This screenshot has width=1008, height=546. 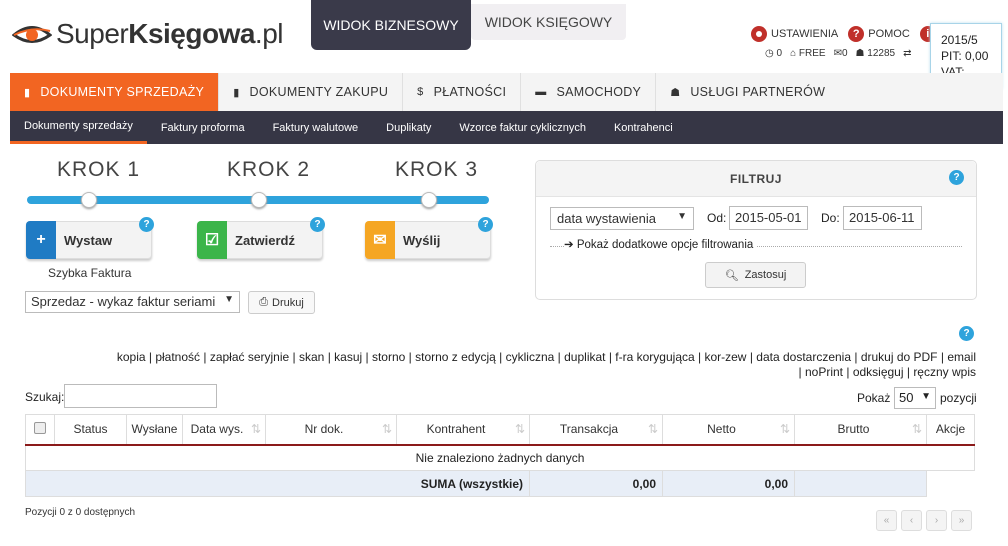 I want to click on period-date: 2015/5, so click(x=959, y=40).